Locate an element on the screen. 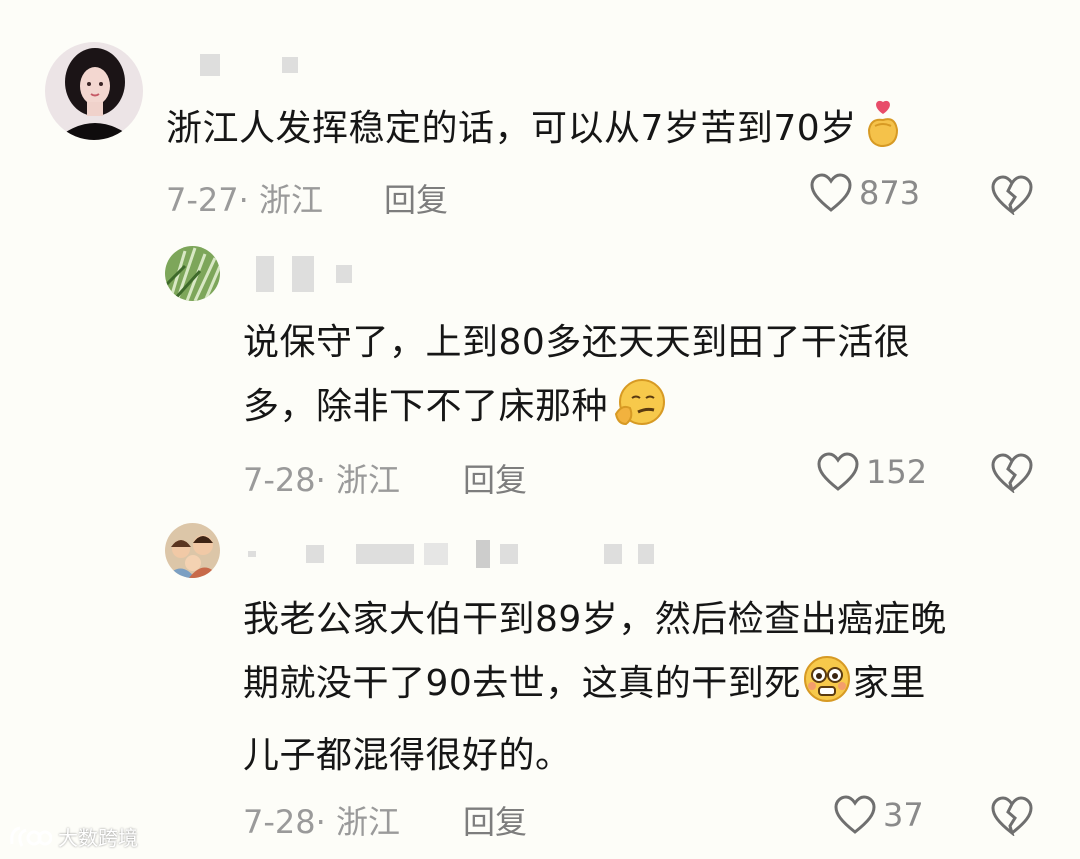  finger-heart-emoji-icon is located at coordinates (883, 134).